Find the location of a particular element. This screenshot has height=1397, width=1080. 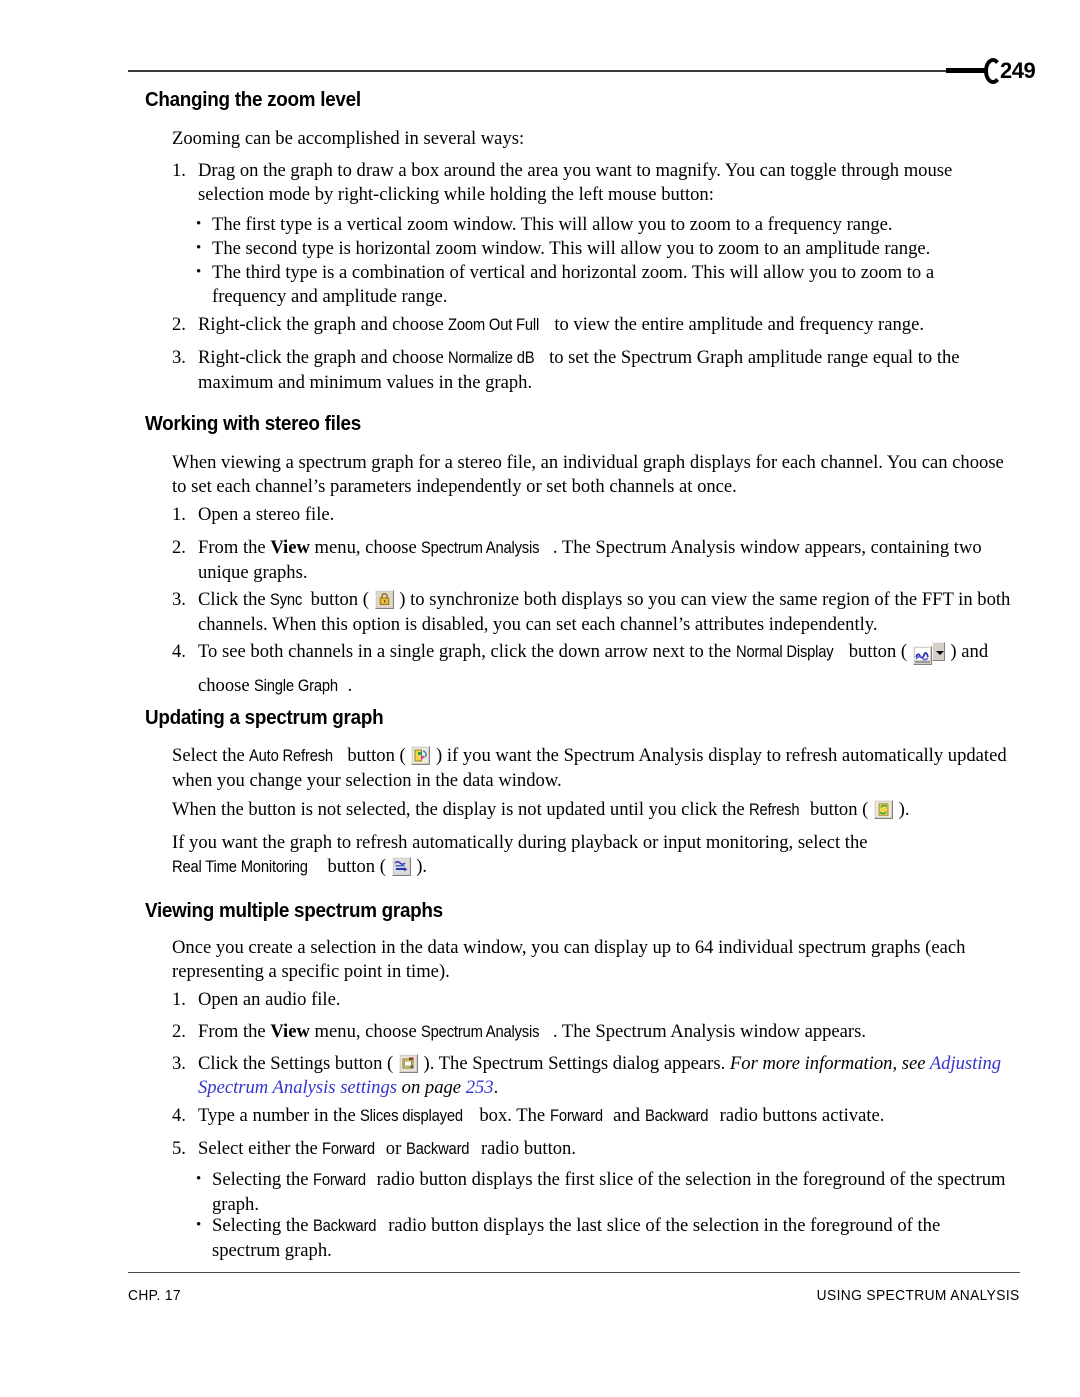

page-reference-link: 253 is located at coordinates (480, 1087).